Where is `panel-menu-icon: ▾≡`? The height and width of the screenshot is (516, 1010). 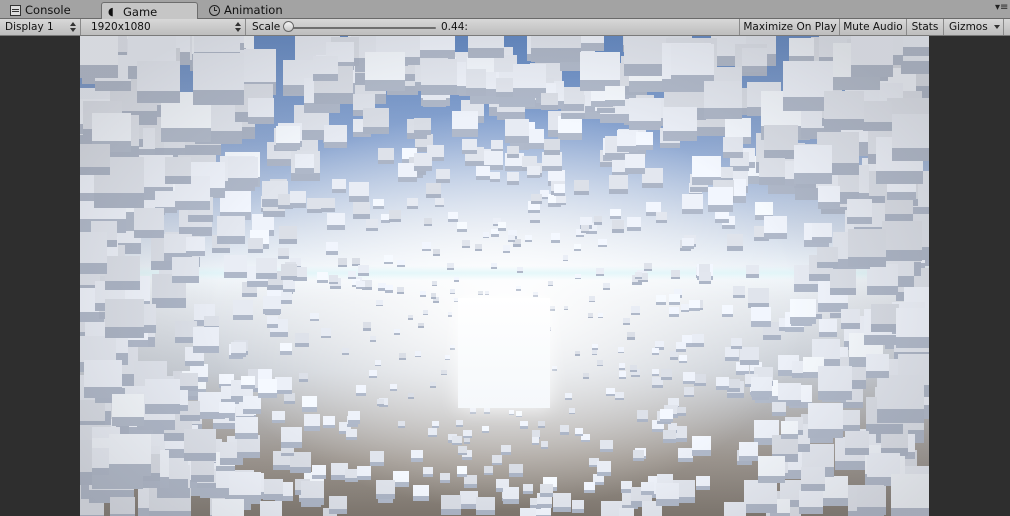 panel-menu-icon: ▾≡ is located at coordinates (1001, 8).